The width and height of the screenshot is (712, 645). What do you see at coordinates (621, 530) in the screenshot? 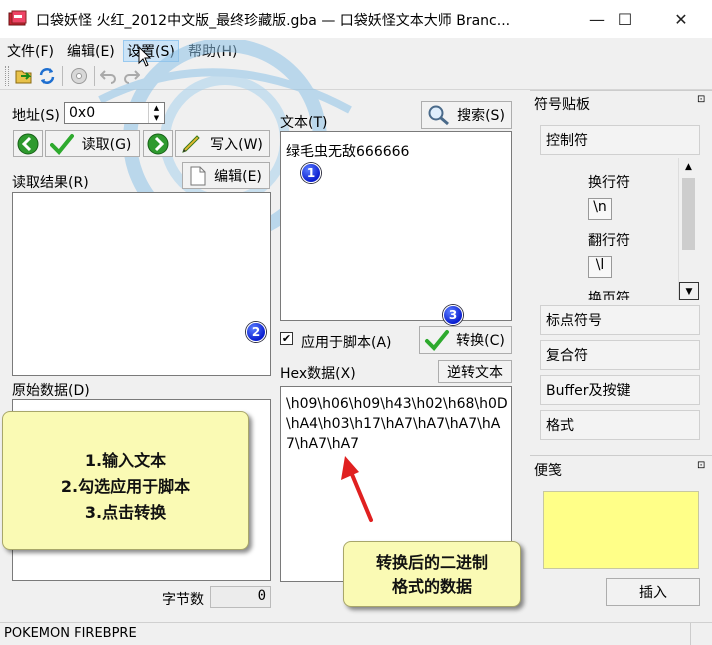
I see `memo-note-area` at bounding box center [621, 530].